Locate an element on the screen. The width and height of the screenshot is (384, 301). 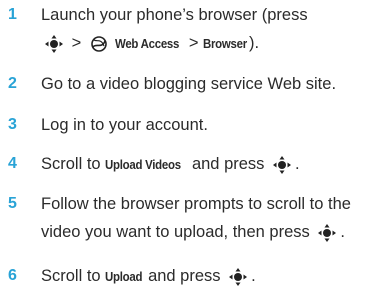
step-line: > Web Access > Browser). is located at coordinates (211, 45).